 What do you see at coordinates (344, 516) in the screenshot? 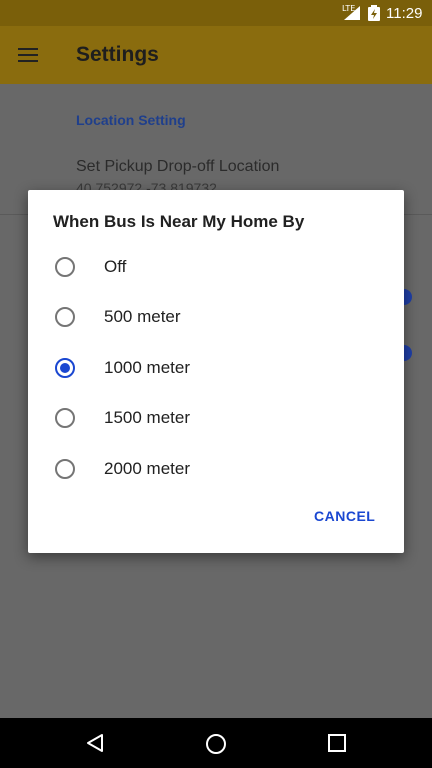
I see `cancel-button: CANCEL` at bounding box center [344, 516].